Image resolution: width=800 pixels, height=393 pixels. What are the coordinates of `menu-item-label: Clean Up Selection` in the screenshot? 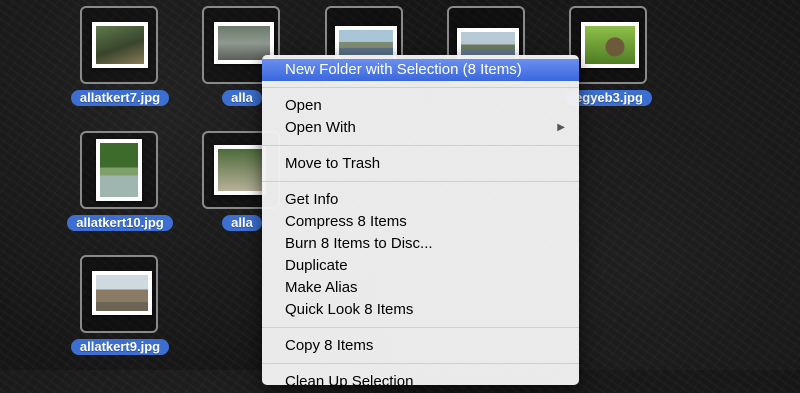 It's located at (349, 381).